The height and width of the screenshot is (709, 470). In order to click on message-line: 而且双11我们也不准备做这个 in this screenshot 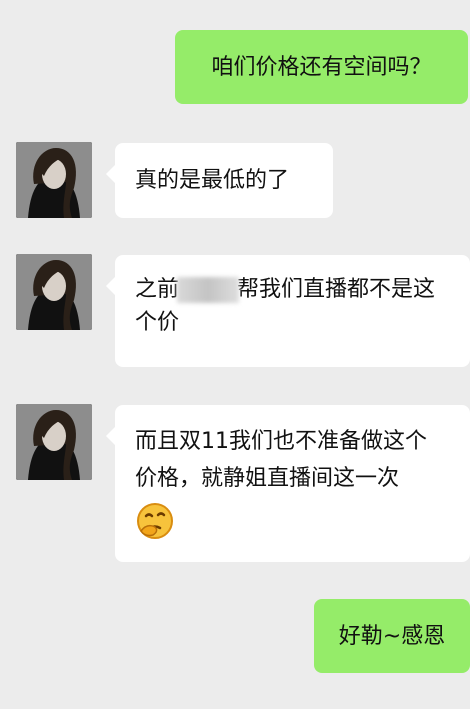, I will do `click(281, 441)`.